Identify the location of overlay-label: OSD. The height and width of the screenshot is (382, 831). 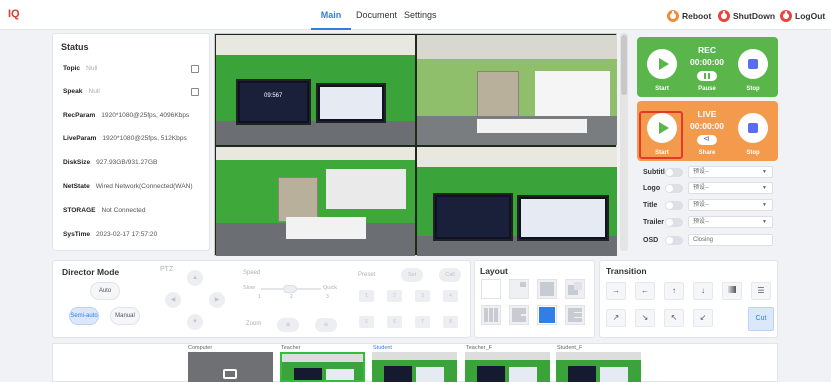
(651, 240).